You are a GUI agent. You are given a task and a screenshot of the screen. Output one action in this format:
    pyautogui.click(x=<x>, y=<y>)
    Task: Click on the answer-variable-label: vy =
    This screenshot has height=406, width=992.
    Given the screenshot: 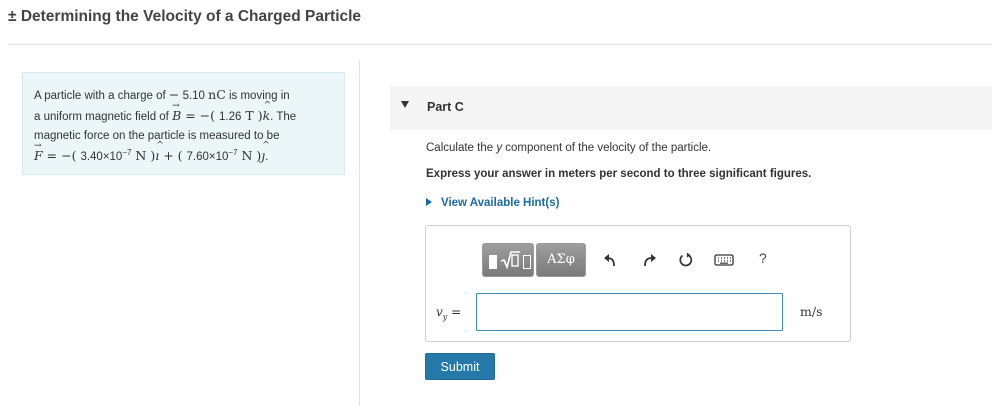 What is the action you would take?
    pyautogui.click(x=449, y=313)
    